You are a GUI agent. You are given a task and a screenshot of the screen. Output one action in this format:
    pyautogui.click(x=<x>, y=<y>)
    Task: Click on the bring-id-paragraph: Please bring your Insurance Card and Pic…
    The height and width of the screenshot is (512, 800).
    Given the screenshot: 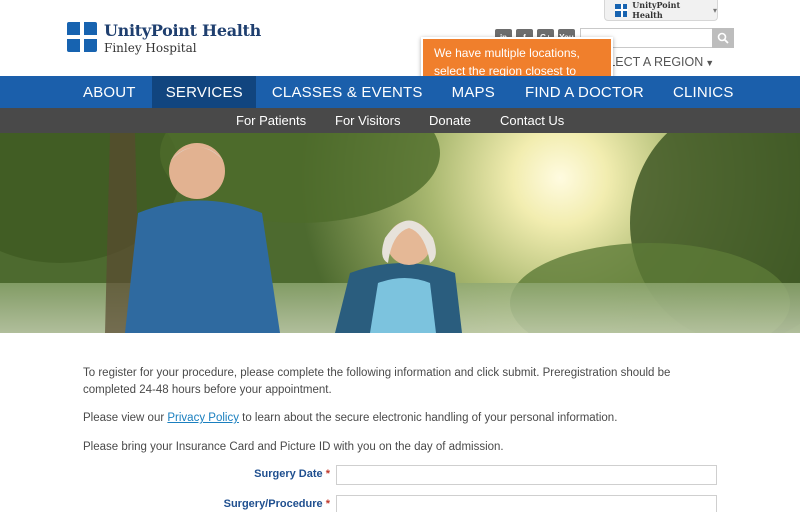 What is the action you would take?
    pyautogui.click(x=293, y=446)
    